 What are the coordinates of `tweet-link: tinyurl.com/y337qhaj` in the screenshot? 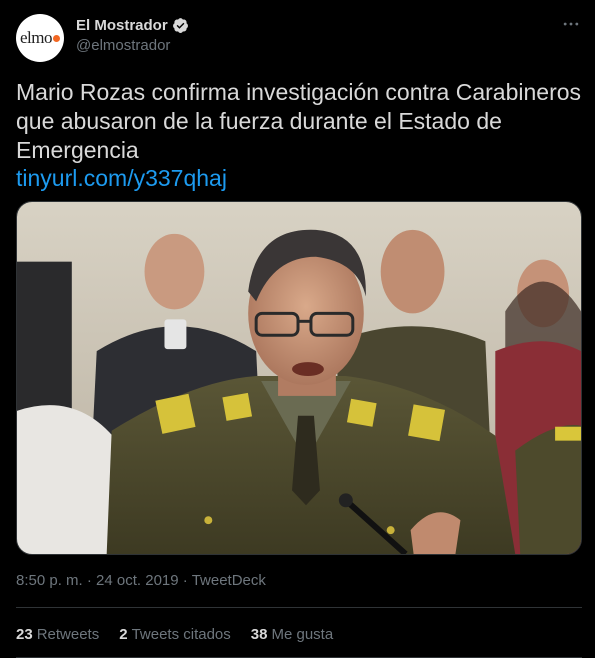 It's located at (121, 178).